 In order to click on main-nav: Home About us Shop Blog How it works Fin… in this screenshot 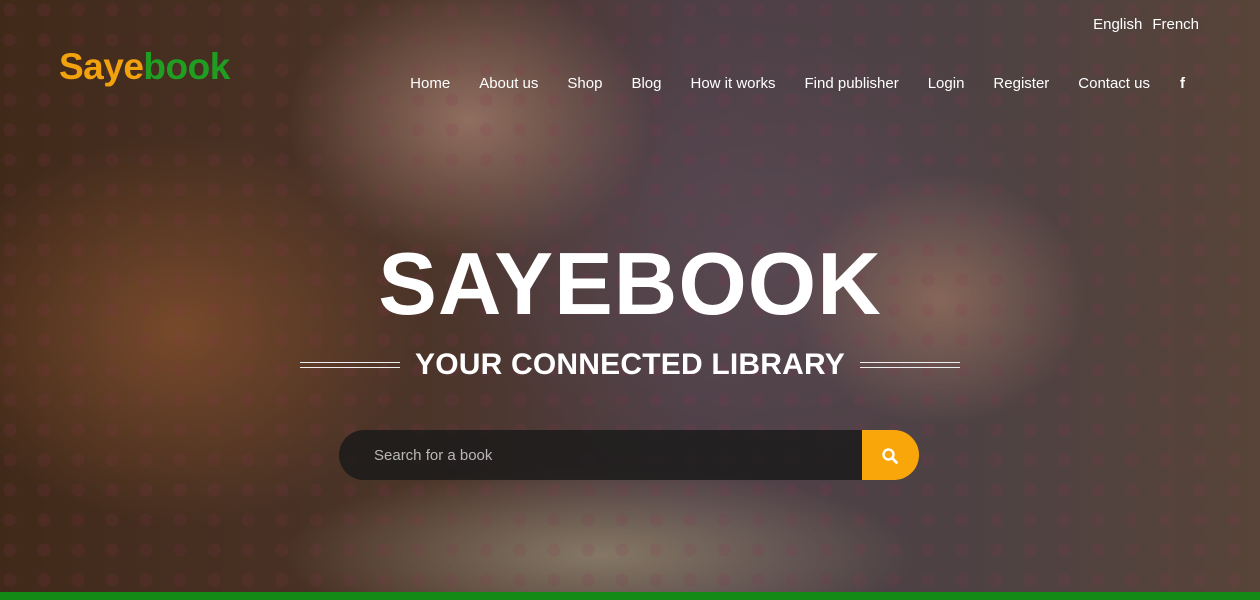, I will do `click(797, 83)`.